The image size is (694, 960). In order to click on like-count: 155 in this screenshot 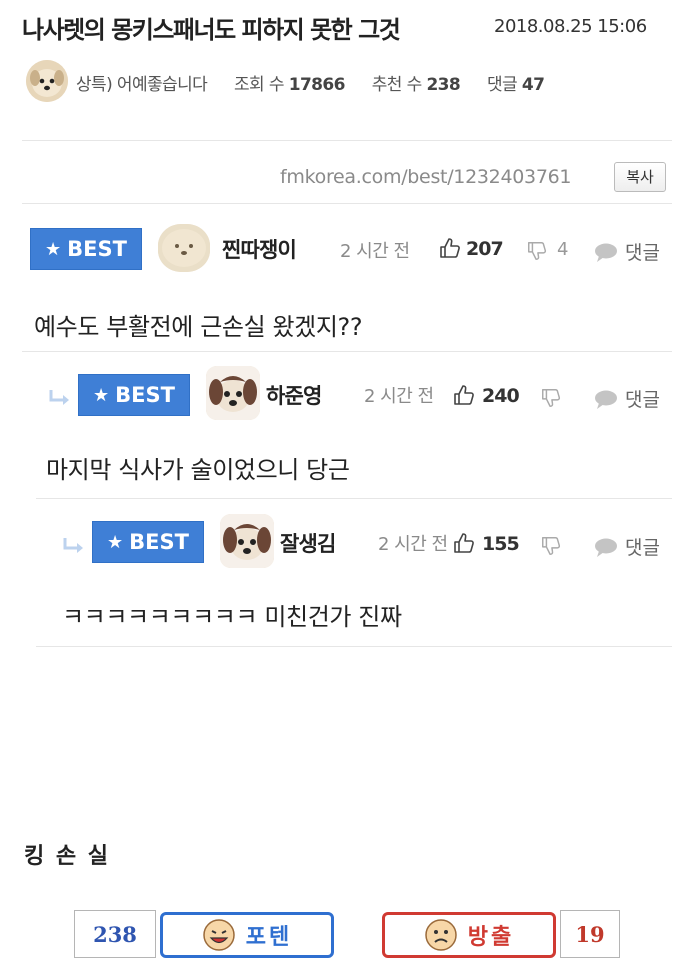, I will do `click(501, 544)`.